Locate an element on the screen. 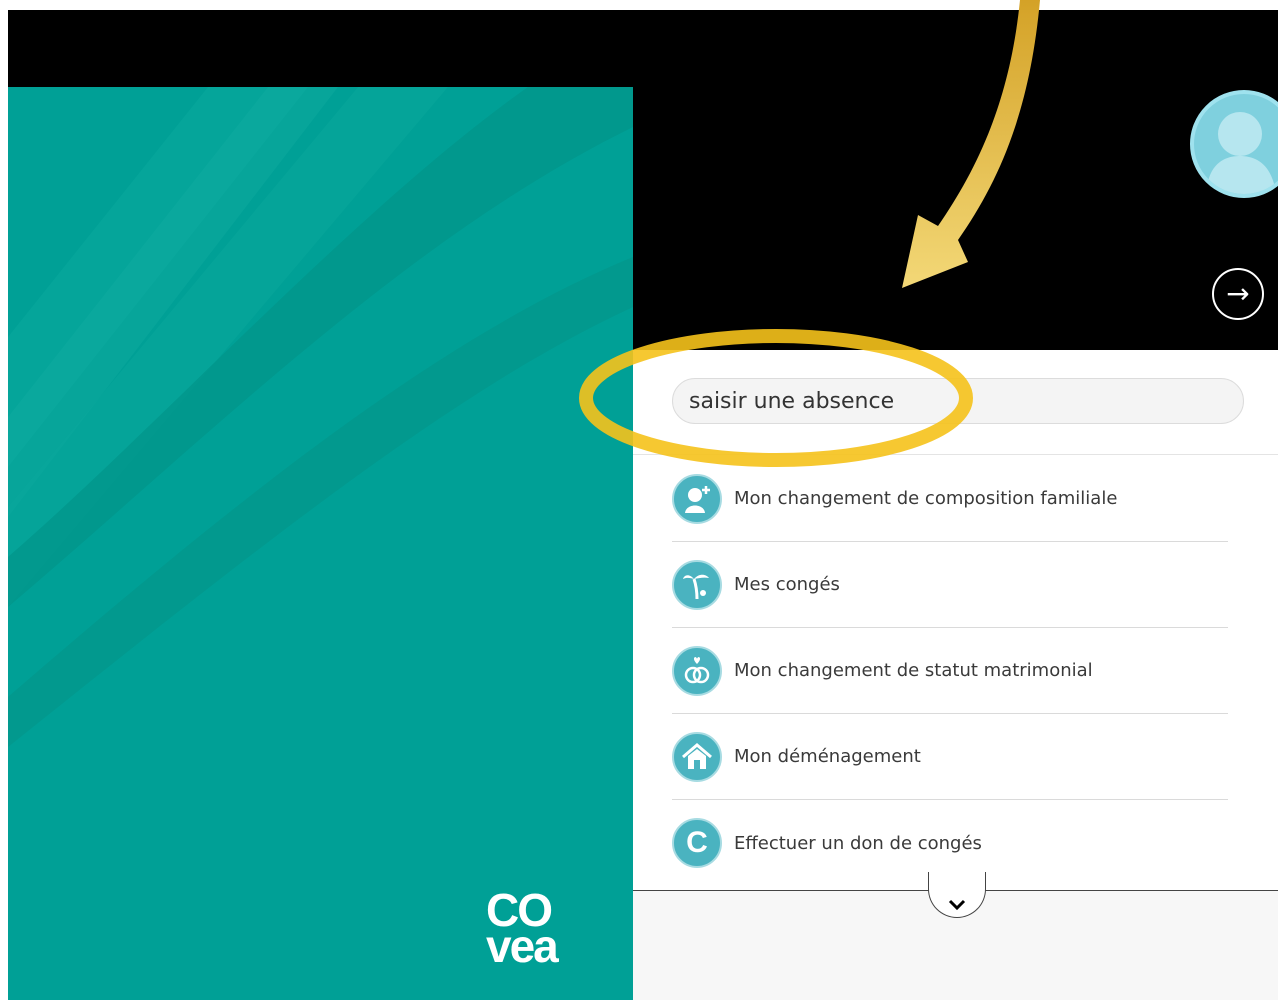 Image resolution: width=1278 pixels, height=1000 pixels. list-item-family-composition: Mon changement de composition familiale is located at coordinates (950, 499).